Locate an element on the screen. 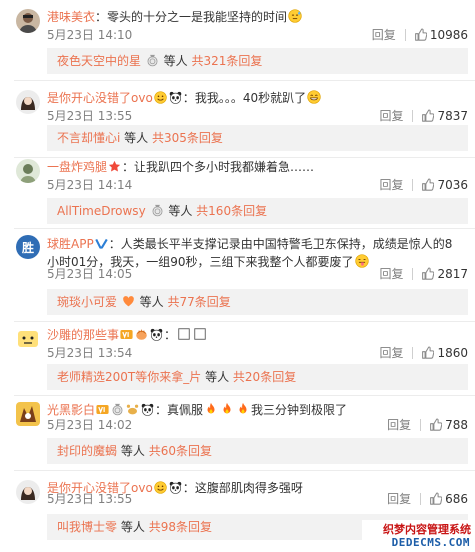 The image size is (475, 552). reply-count-link: 共321条回复 is located at coordinates (227, 61).